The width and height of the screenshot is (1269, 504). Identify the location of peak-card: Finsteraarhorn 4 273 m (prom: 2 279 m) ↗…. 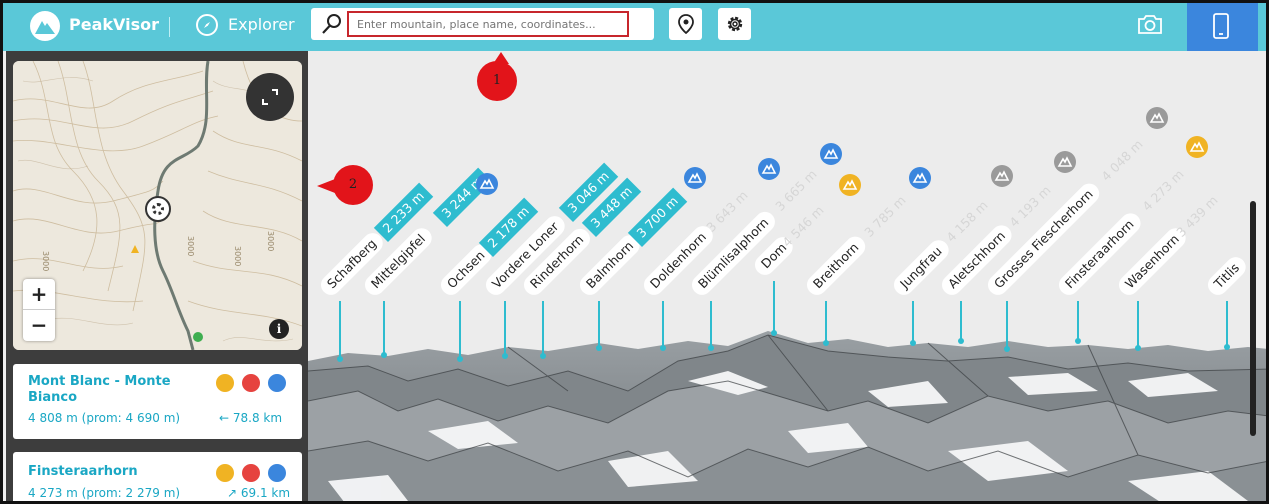
(157, 476).